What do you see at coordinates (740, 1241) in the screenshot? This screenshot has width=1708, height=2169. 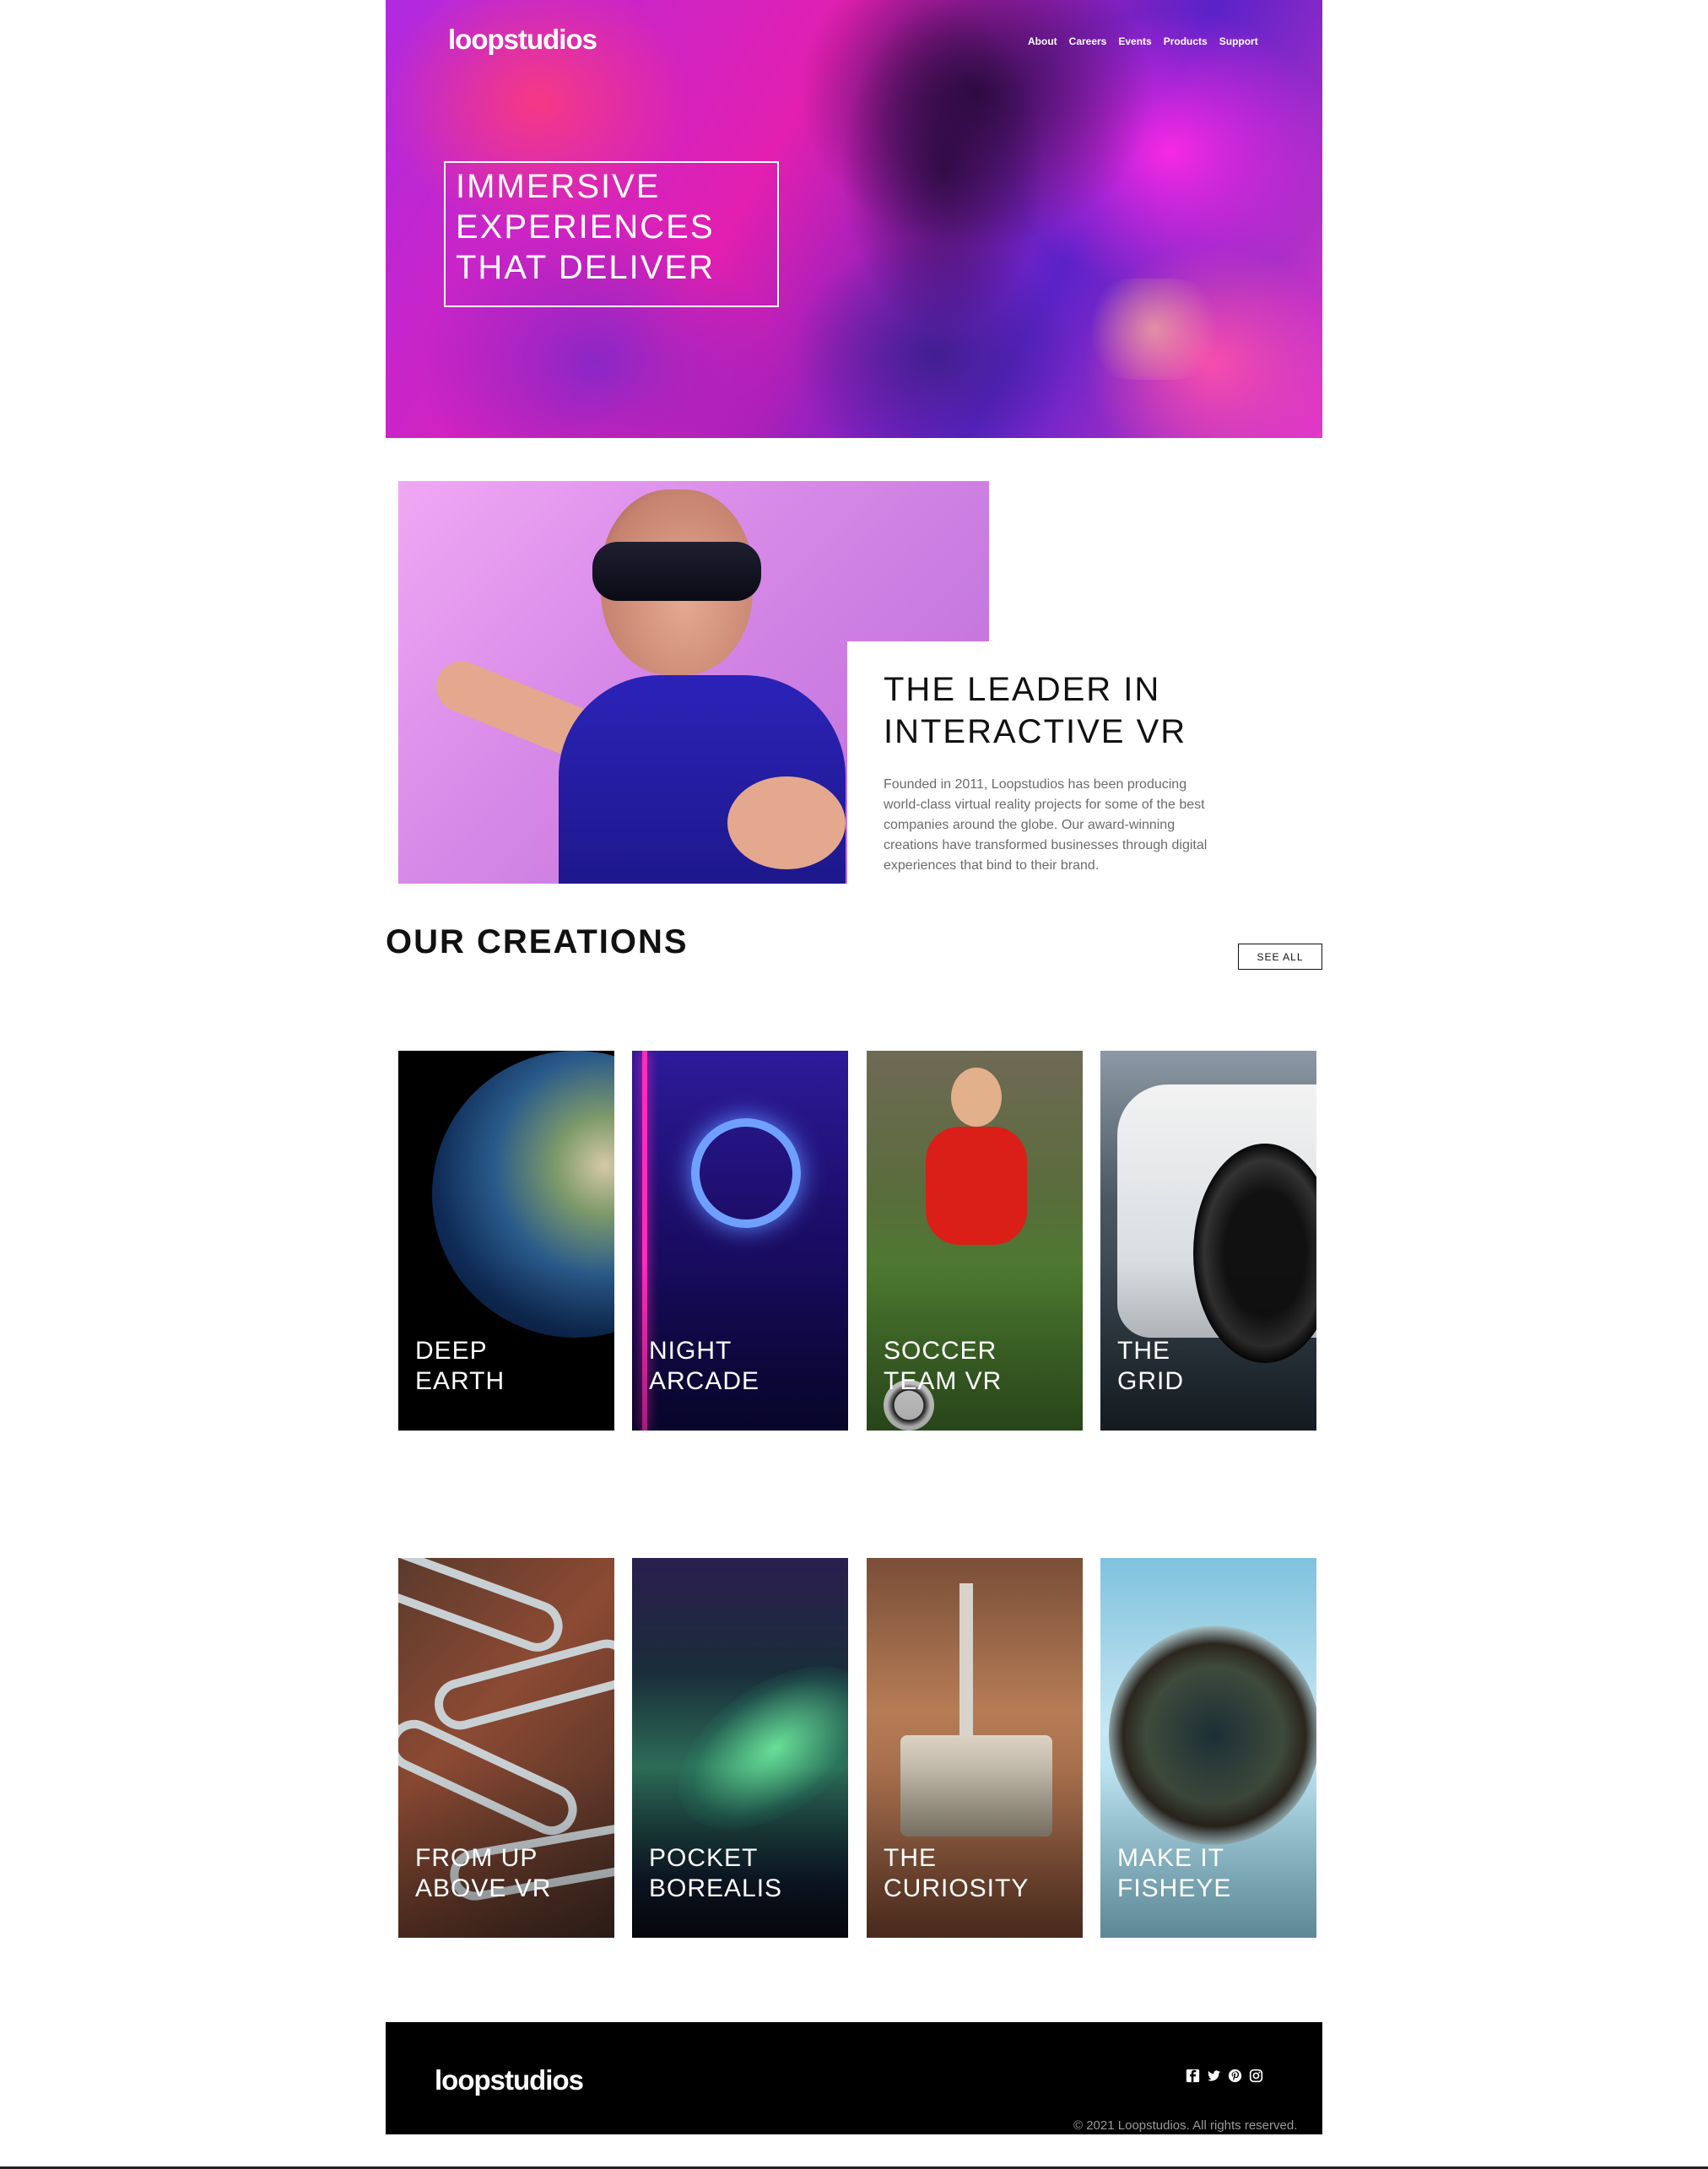 I see `creation-card-night-arcade: NIGHT ARCADE` at bounding box center [740, 1241].